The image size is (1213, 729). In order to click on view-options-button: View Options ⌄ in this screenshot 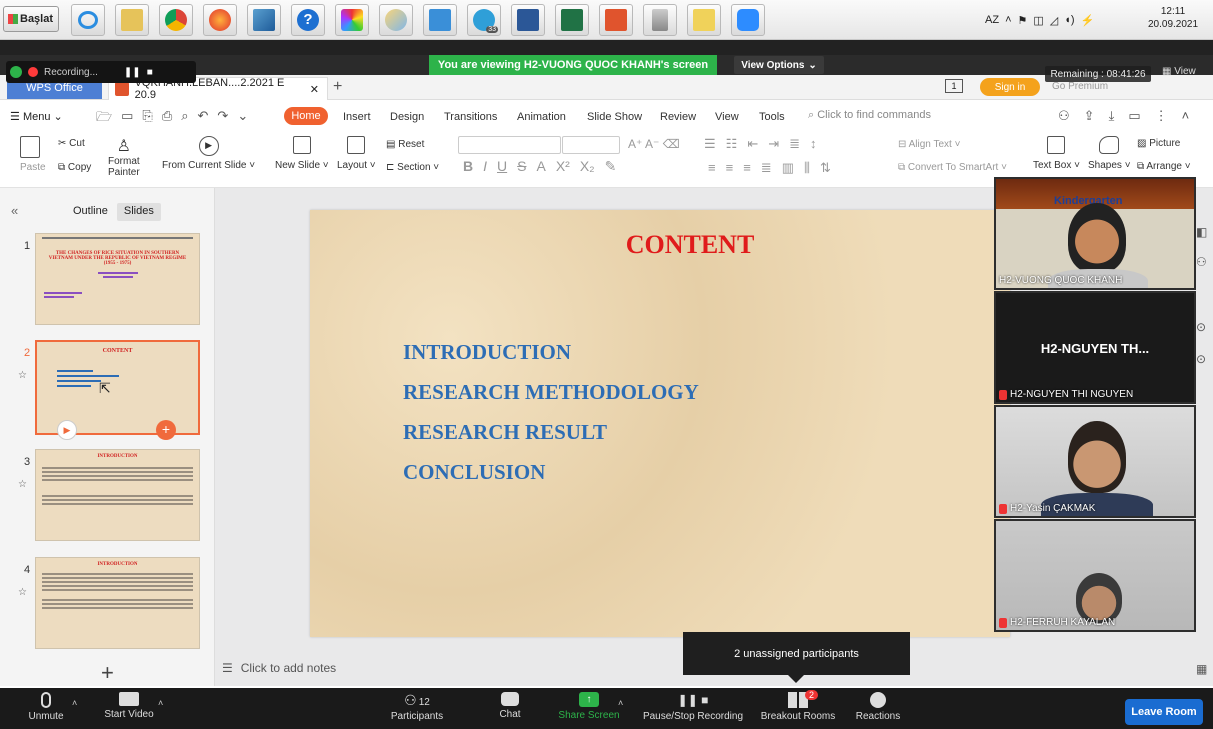, I will do `click(779, 65)`.